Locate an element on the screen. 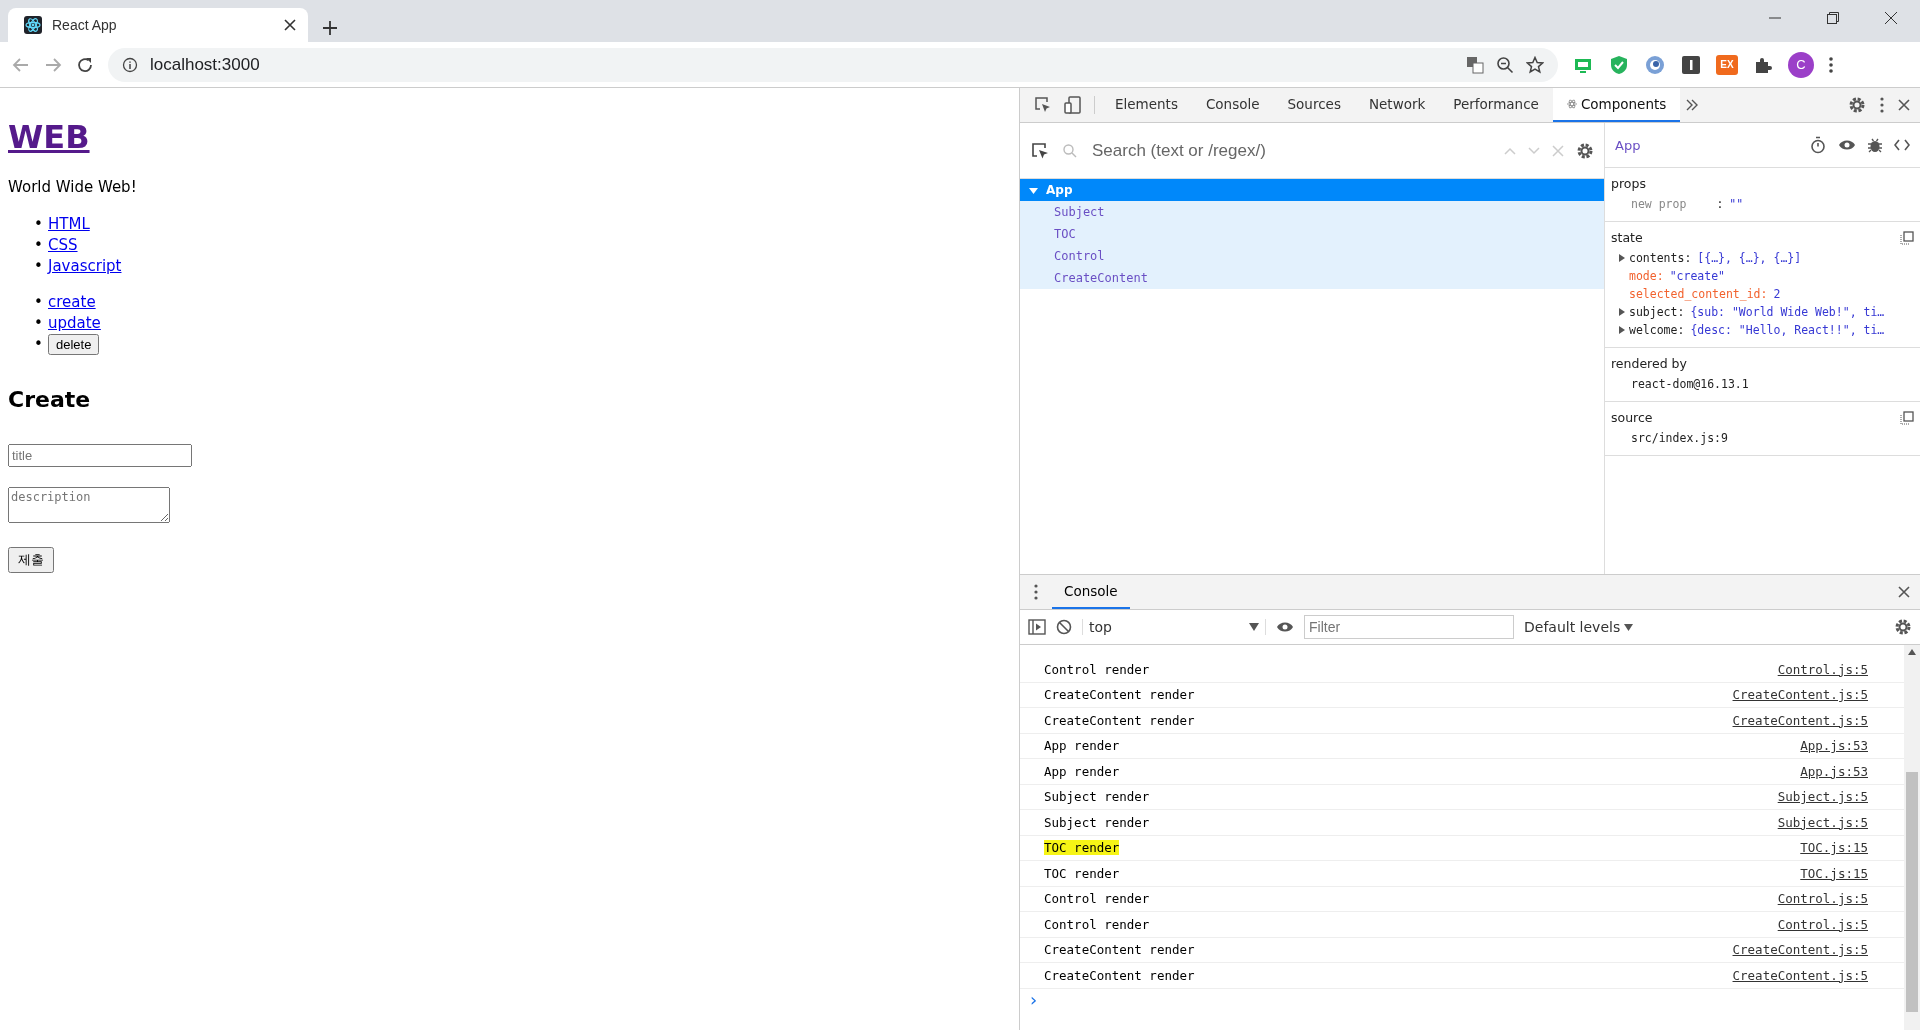  filter-field: Filter is located at coordinates (1409, 627).